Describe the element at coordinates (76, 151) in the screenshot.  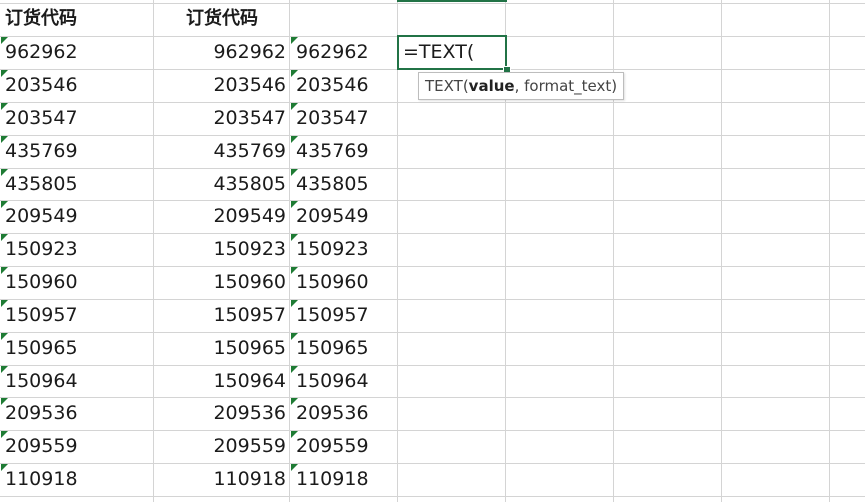
I see `cell-col-a: 435769` at that location.